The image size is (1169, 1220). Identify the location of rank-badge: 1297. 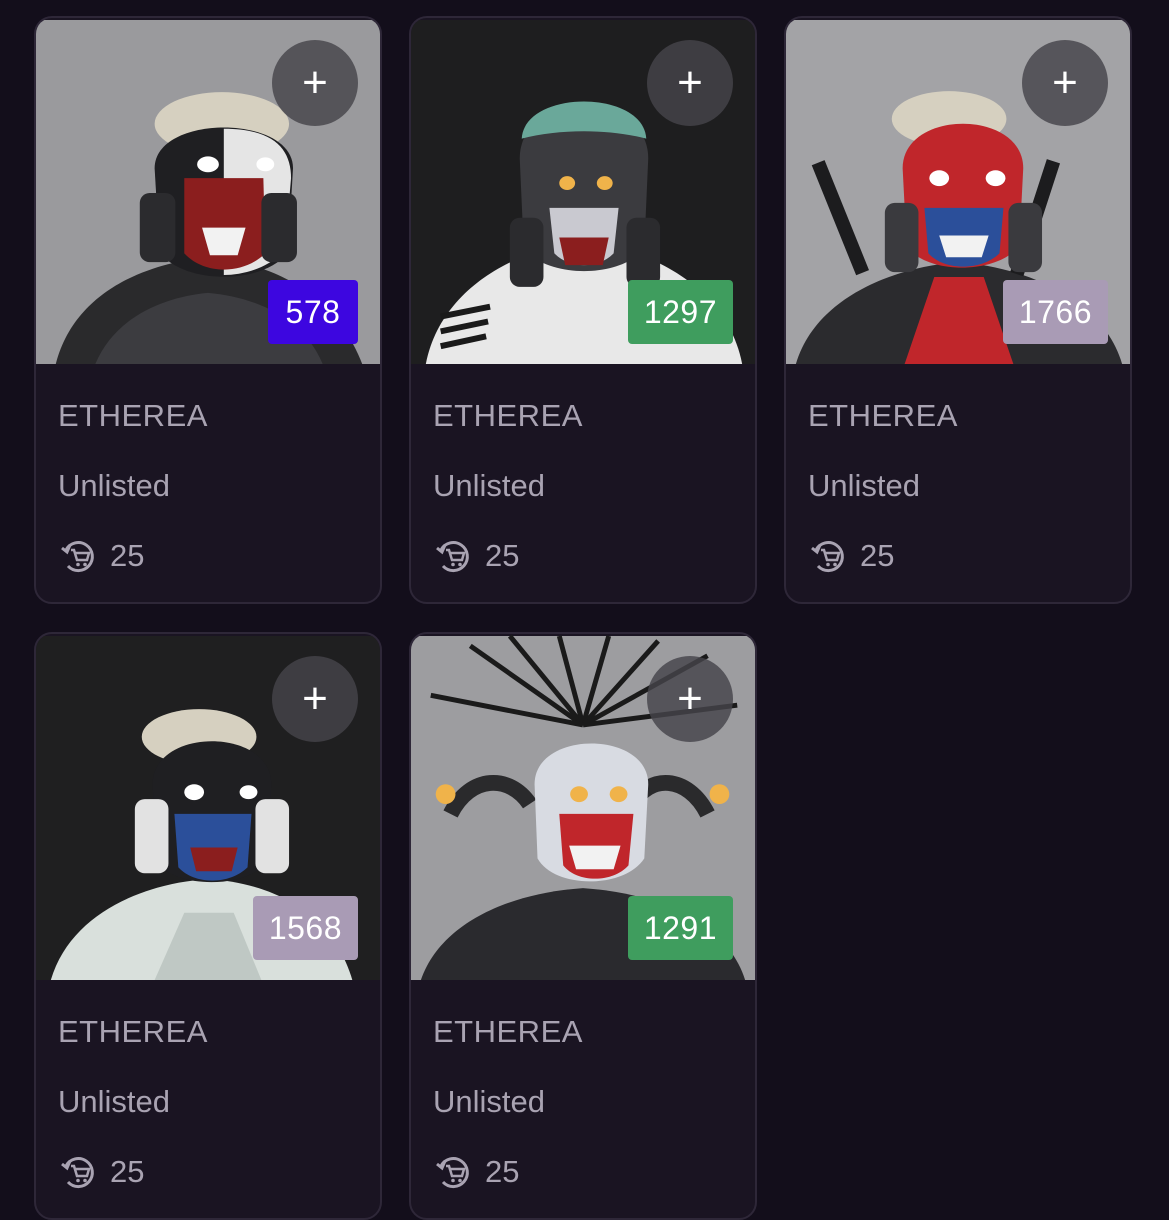
(680, 312).